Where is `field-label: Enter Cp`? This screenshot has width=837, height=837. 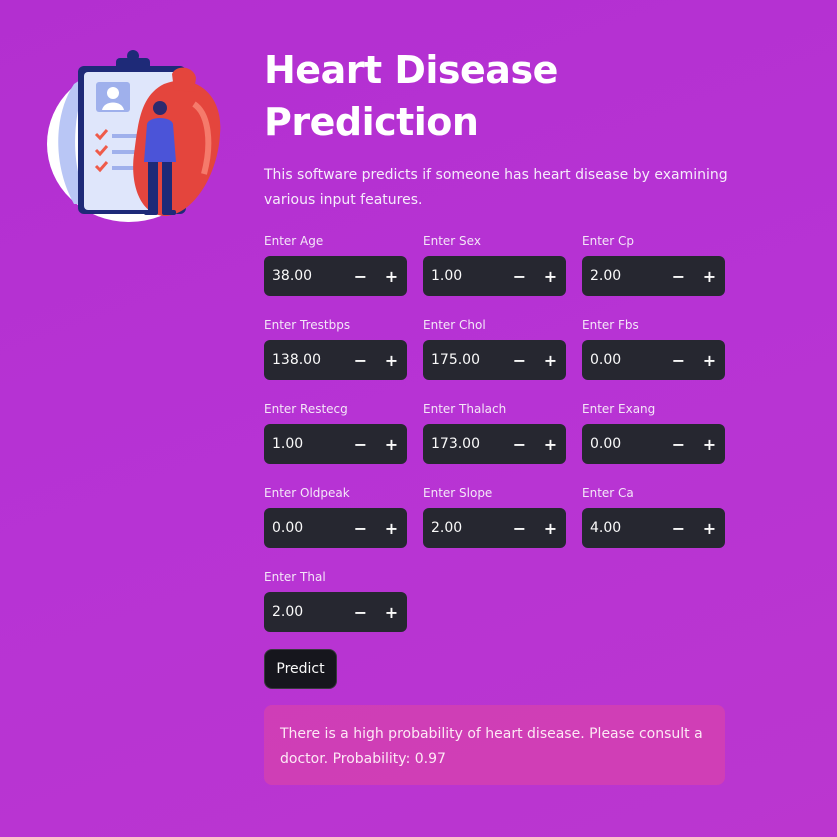 field-label: Enter Cp is located at coordinates (608, 241).